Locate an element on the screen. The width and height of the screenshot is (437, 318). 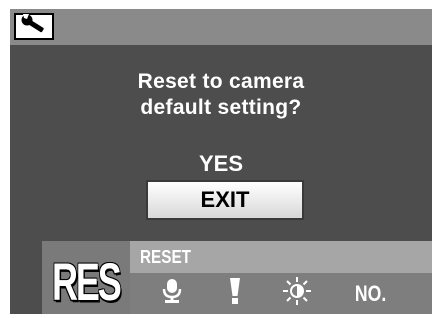
menu-tabs: NO. is located at coordinates (281, 293).